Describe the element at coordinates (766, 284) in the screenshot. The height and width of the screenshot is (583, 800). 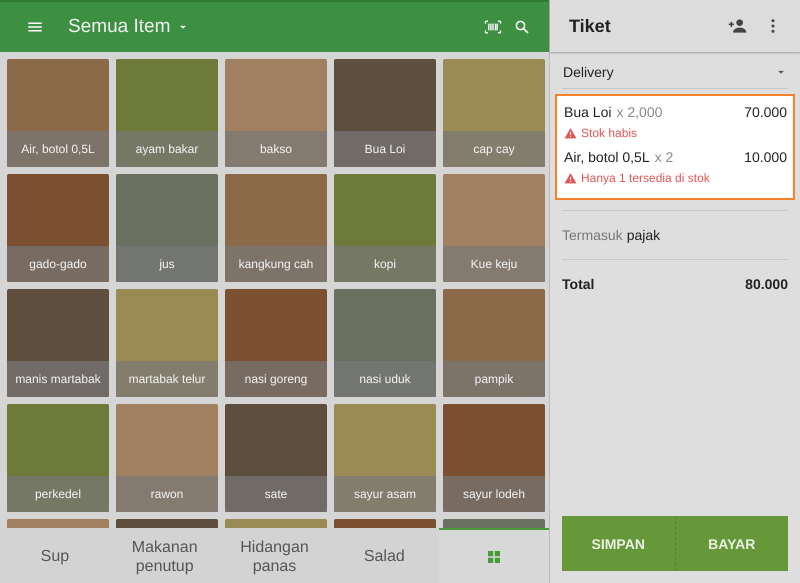
I see `total-amount: 80.000` at that location.